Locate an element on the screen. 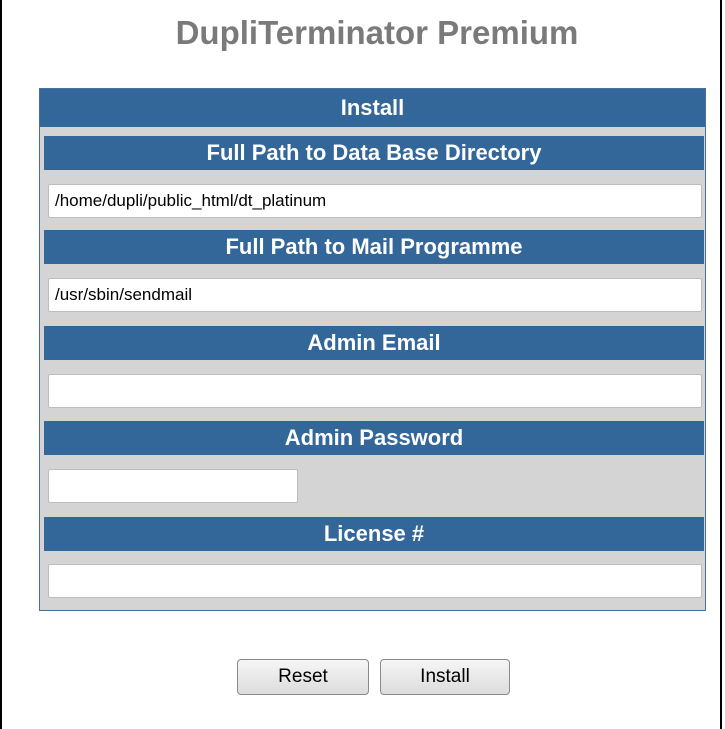  db-path-label: Full Path to Data Base Directory is located at coordinates (374, 153).